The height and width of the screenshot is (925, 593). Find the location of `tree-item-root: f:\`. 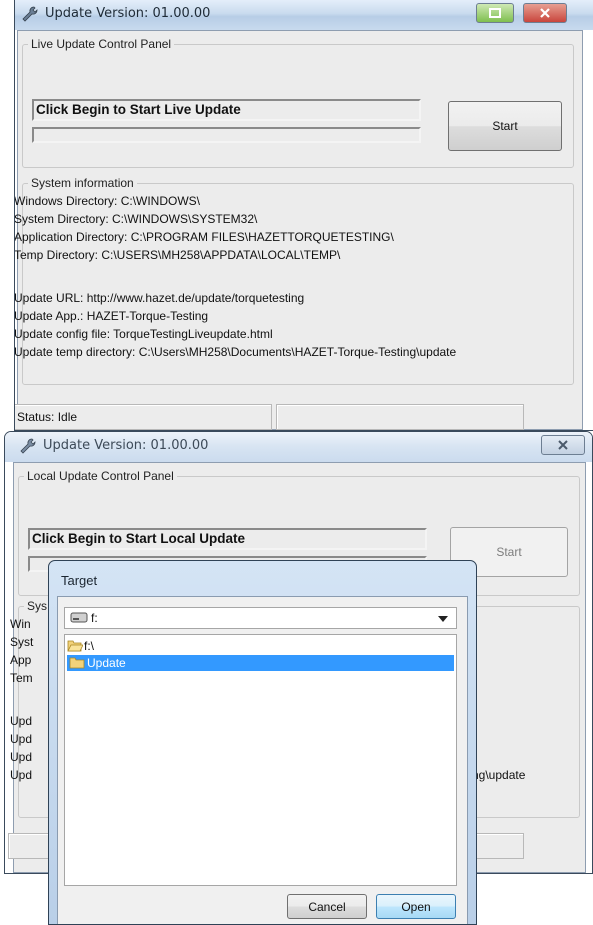

tree-item-root: f:\ is located at coordinates (167, 646).